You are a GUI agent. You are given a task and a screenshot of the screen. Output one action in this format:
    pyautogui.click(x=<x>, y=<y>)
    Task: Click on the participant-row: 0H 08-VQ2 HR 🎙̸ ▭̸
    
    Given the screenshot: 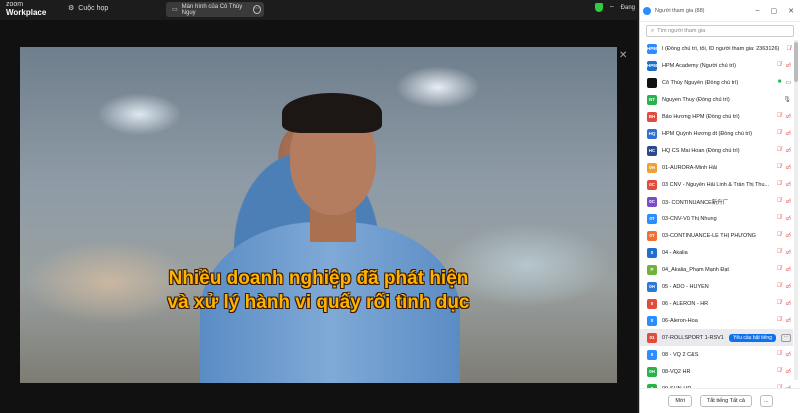 What is the action you would take?
    pyautogui.click(x=716, y=371)
    